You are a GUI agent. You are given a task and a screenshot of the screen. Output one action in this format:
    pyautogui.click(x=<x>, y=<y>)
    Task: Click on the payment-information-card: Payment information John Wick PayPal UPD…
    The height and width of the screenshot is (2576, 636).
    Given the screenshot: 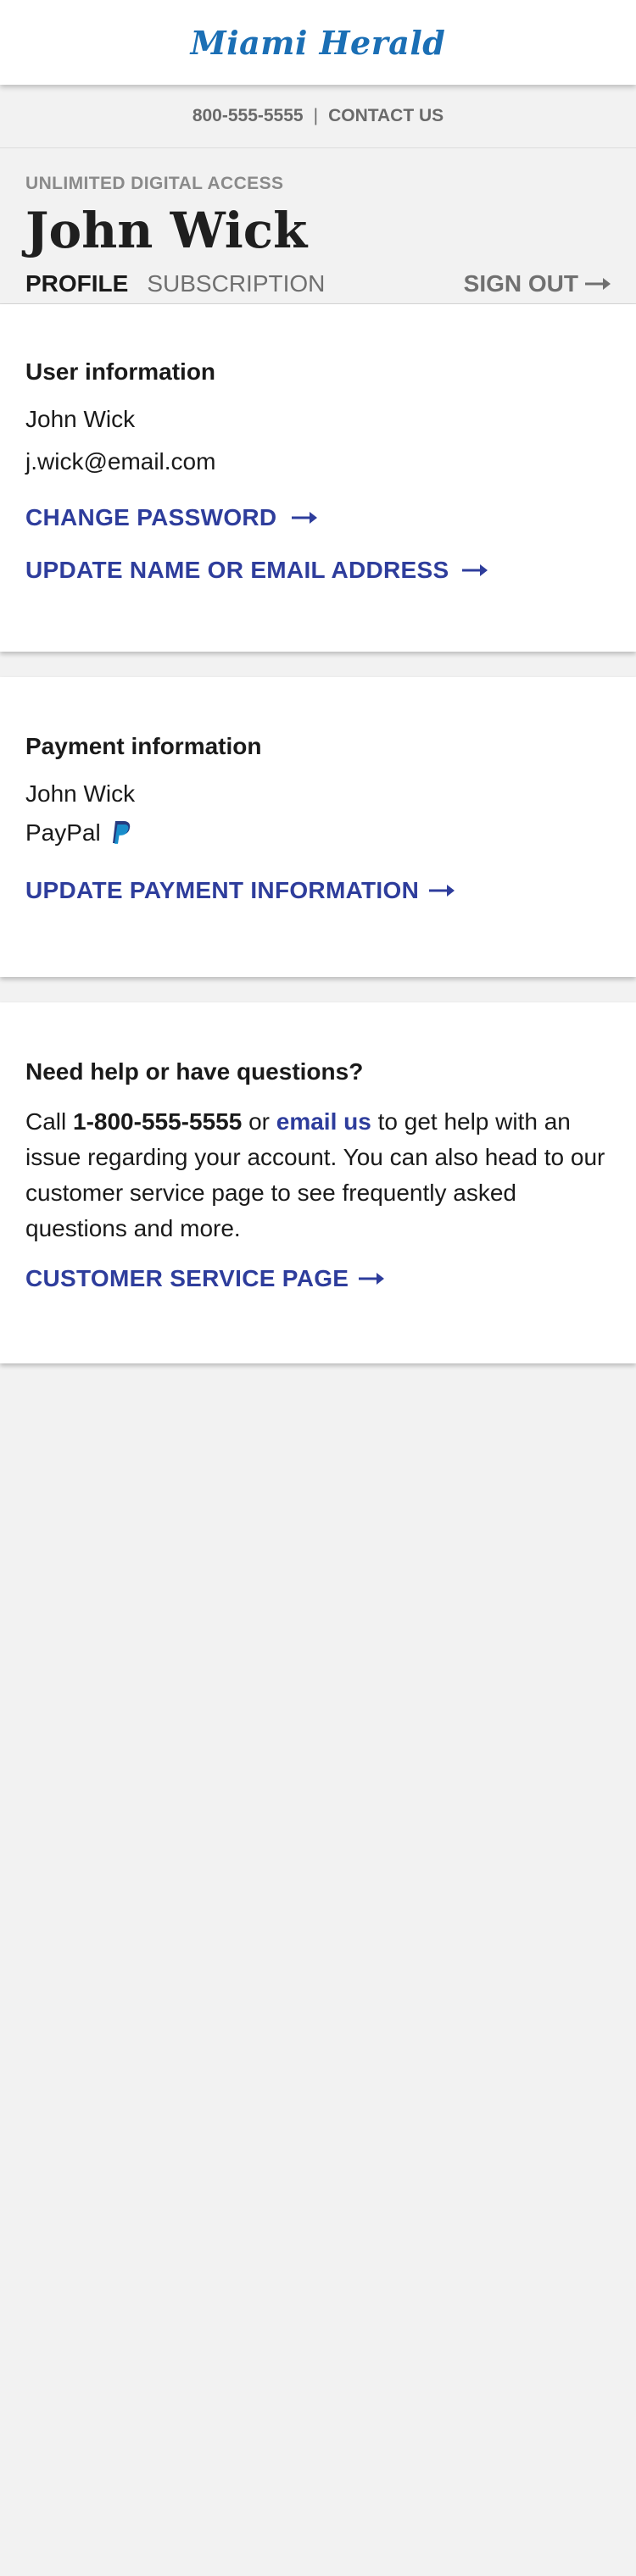 What is the action you would take?
    pyautogui.click(x=318, y=827)
    